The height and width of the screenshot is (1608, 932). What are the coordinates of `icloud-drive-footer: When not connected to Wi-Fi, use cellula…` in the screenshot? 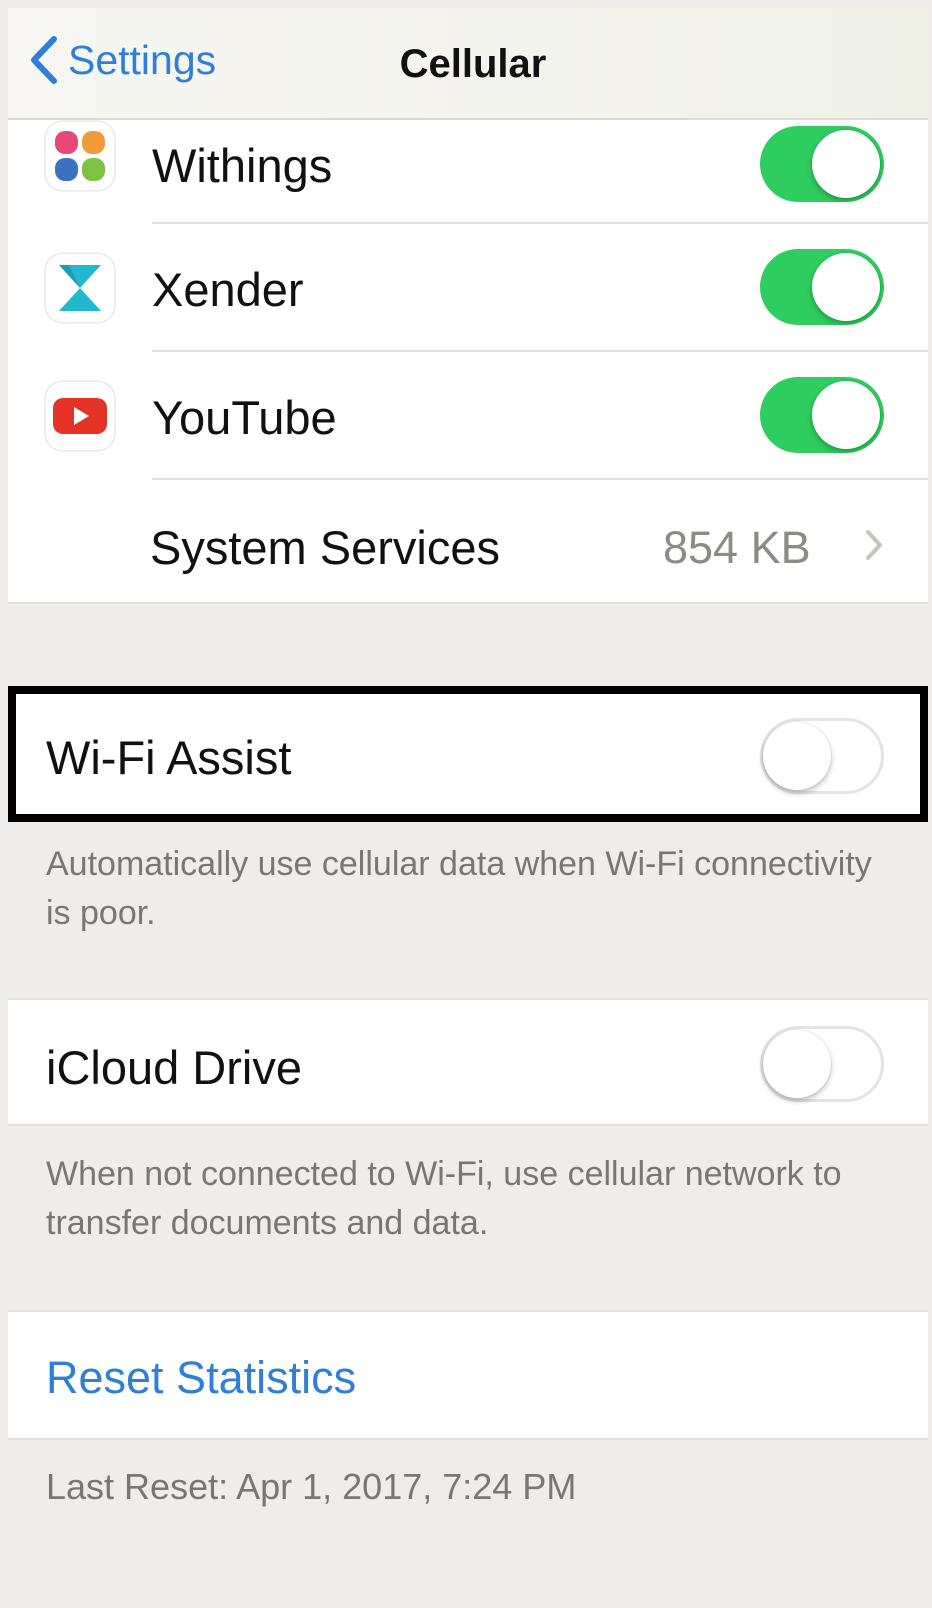 It's located at (444, 1198).